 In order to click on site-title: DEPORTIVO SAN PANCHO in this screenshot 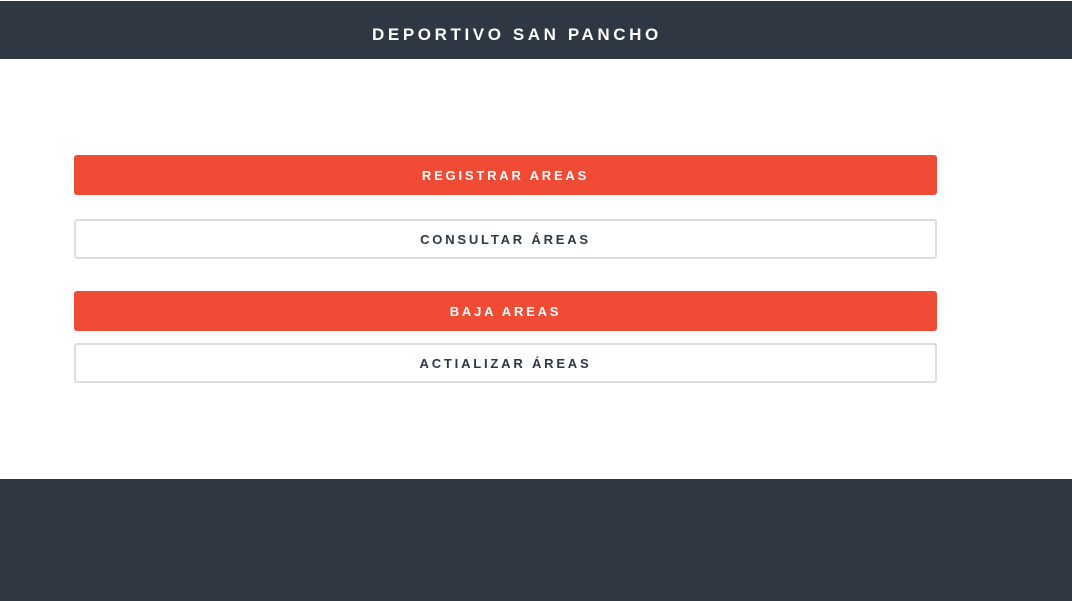, I will do `click(517, 35)`.